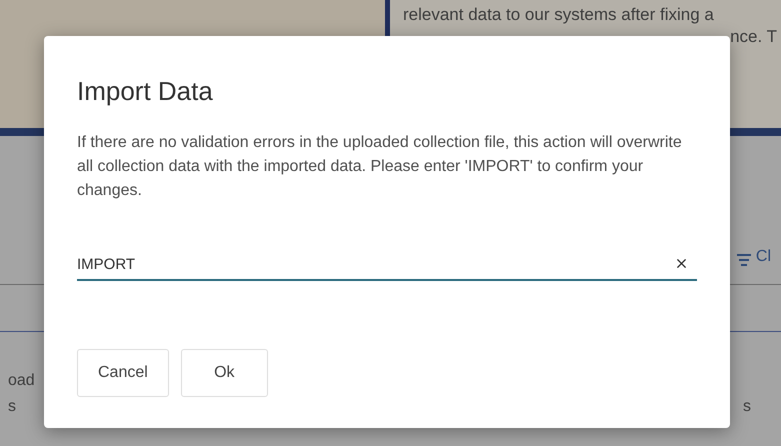  Describe the element at coordinates (224, 373) in the screenshot. I see `ok-button: Ok` at that location.